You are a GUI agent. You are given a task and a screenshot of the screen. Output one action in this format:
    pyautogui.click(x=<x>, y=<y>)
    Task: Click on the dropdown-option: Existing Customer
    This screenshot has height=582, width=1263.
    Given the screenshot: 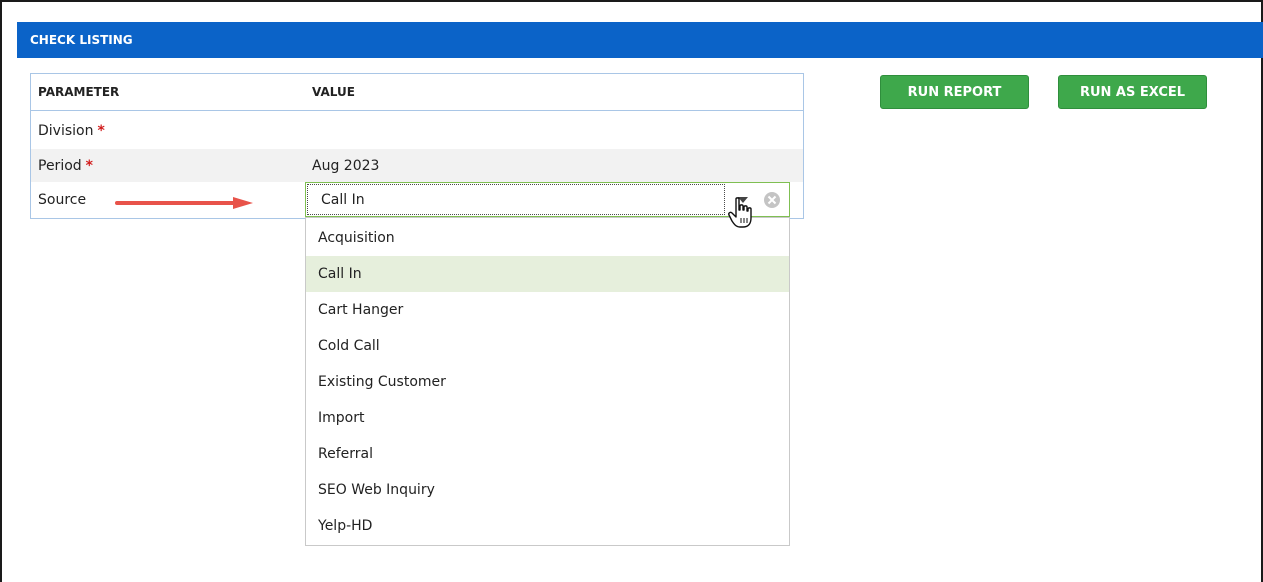 What is the action you would take?
    pyautogui.click(x=547, y=382)
    